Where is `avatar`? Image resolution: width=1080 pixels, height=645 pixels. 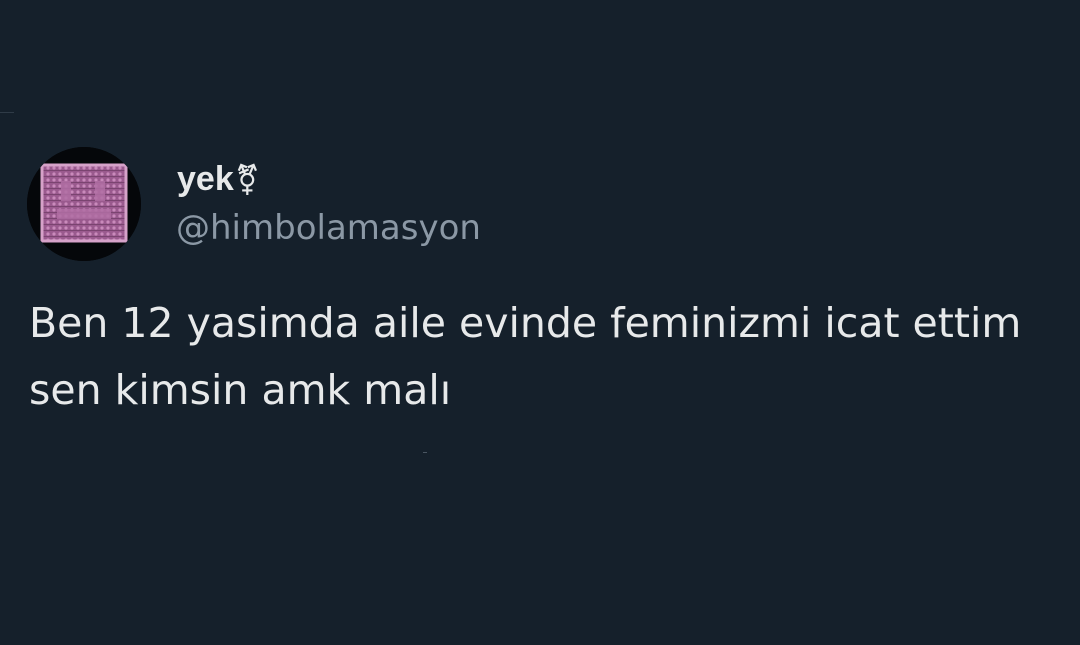
avatar is located at coordinates (84, 204).